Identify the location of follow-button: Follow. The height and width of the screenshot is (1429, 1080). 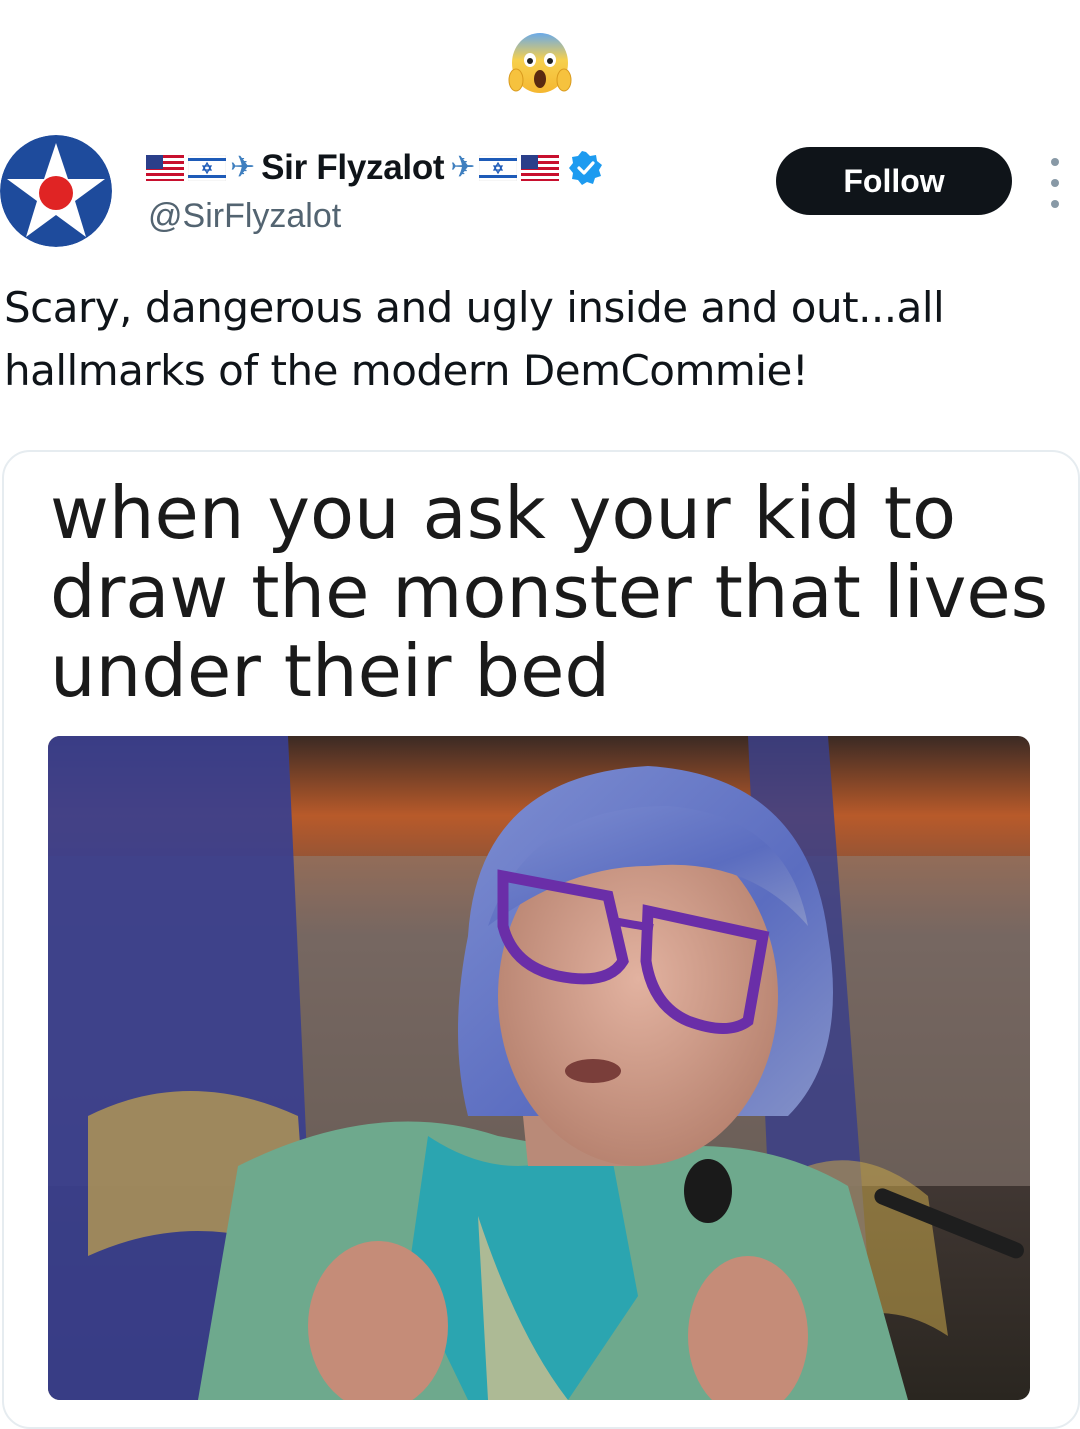
(894, 181).